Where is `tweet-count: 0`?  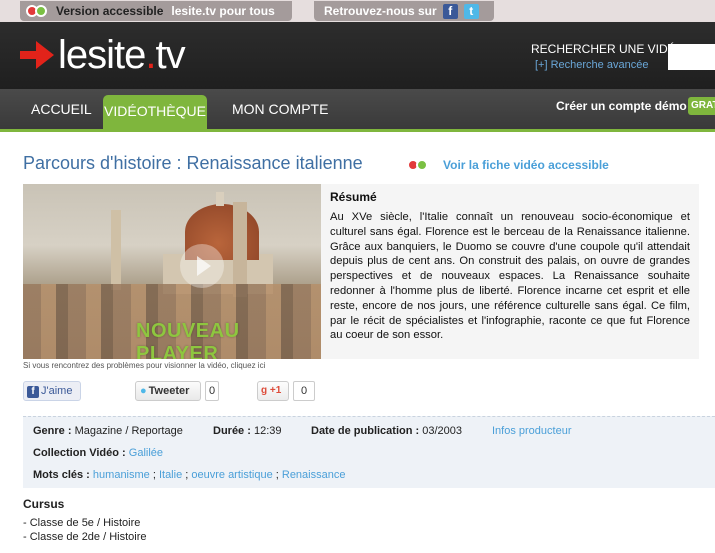 tweet-count: 0 is located at coordinates (212, 391).